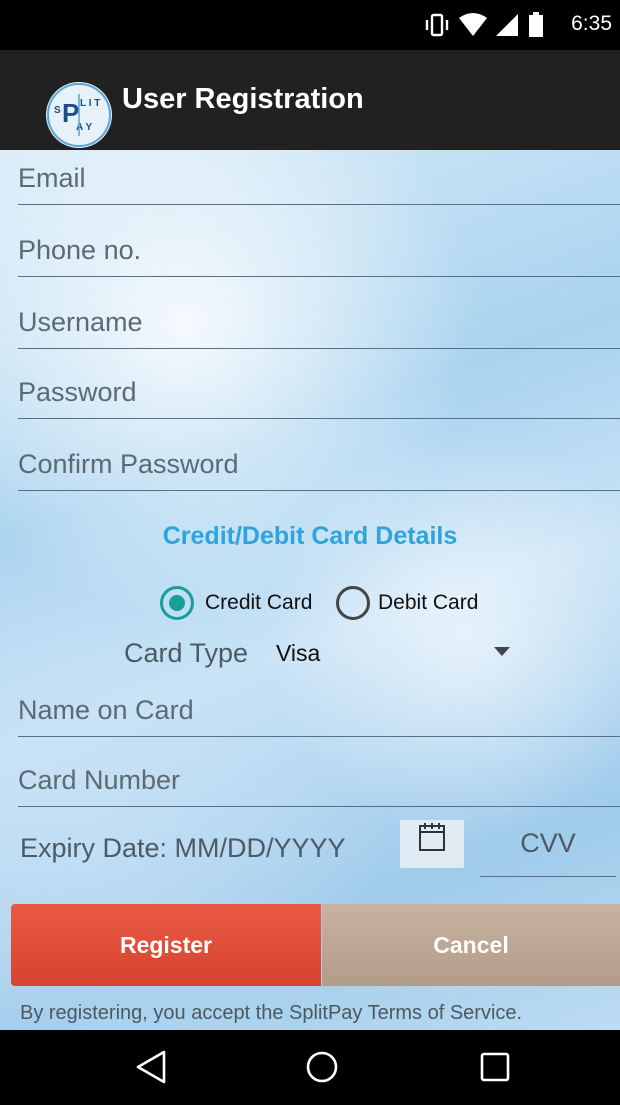 Image resolution: width=620 pixels, height=1105 pixels. Describe the element at coordinates (99, 780) in the screenshot. I see `card-number-placeholder: Card Number` at that location.